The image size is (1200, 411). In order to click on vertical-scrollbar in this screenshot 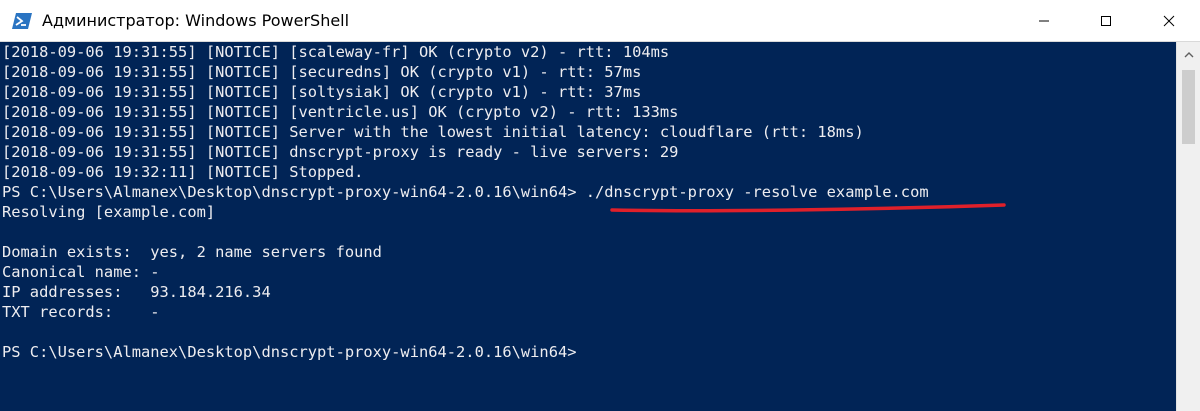, I will do `click(1188, 226)`.